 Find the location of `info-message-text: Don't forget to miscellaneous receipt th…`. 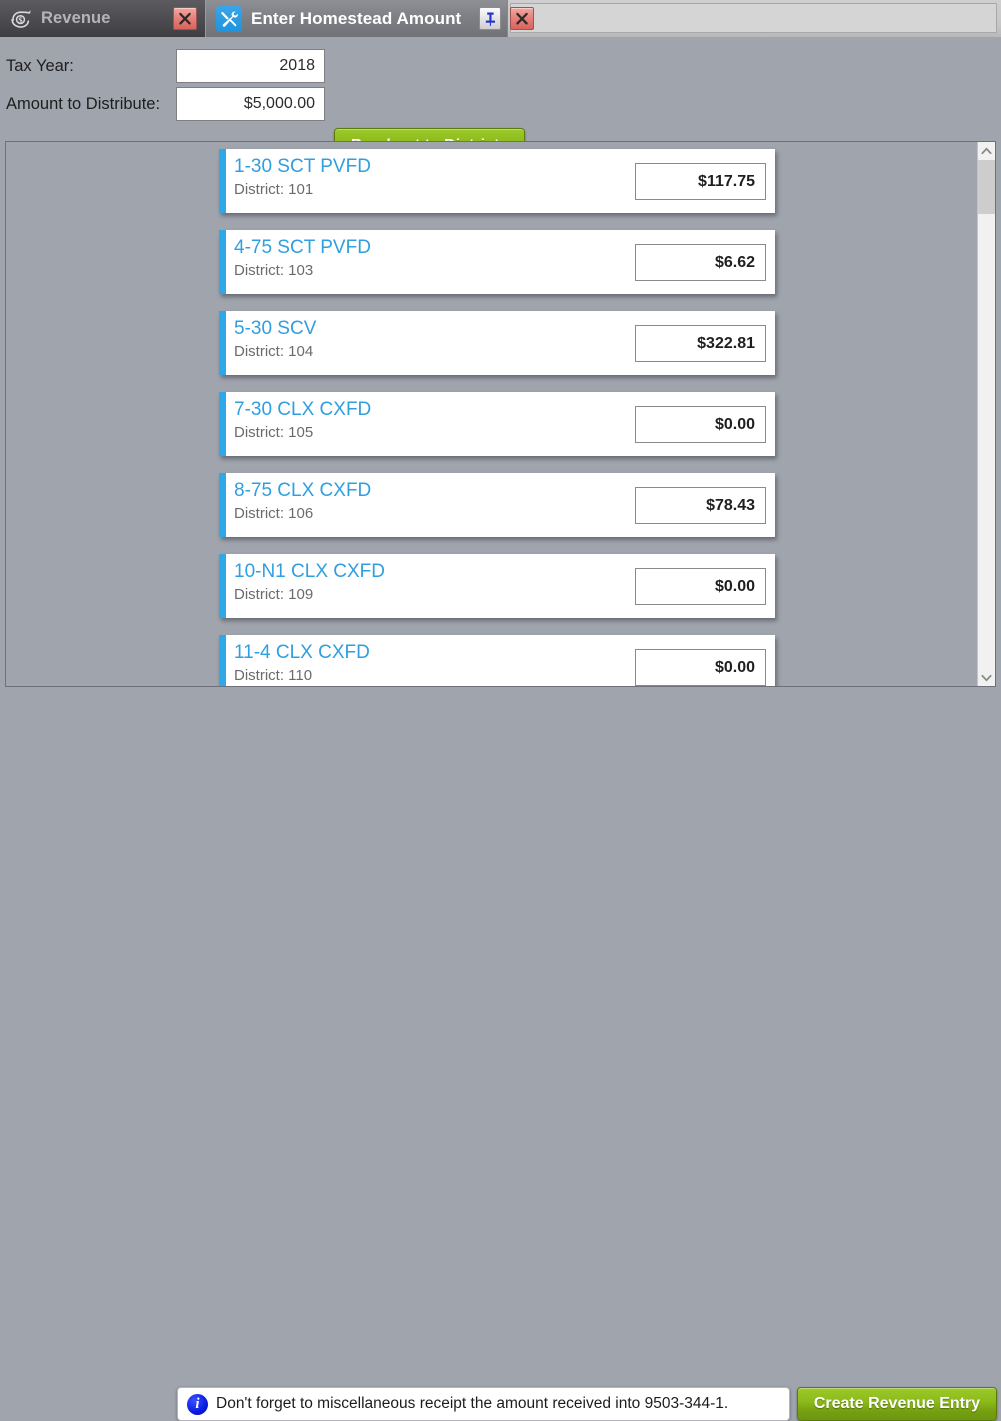

info-message-text: Don't forget to miscellaneous receipt th… is located at coordinates (472, 1404).